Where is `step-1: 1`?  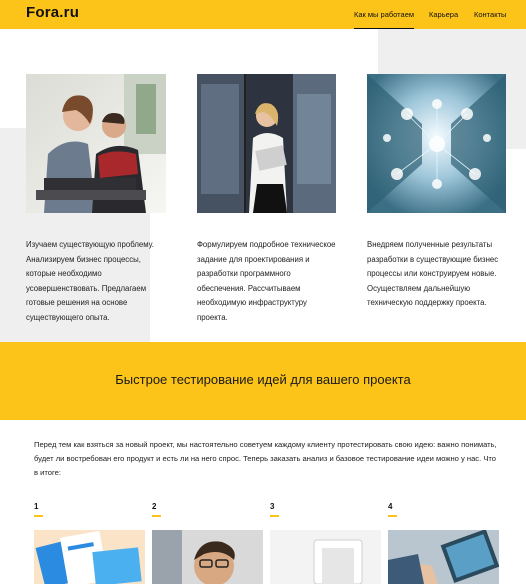 step-1: 1 is located at coordinates (38, 509).